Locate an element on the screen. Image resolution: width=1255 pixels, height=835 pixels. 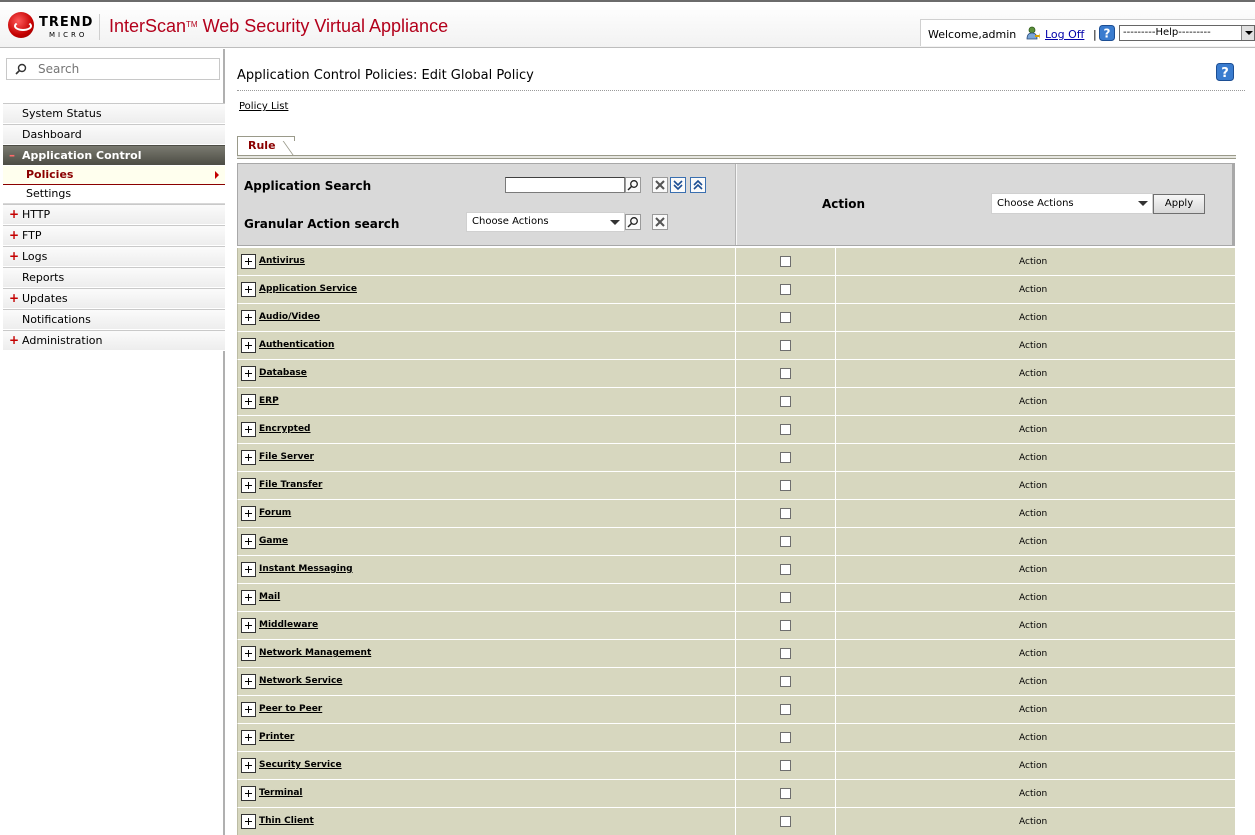
table-row: Encrypted Action is located at coordinates (736, 430).